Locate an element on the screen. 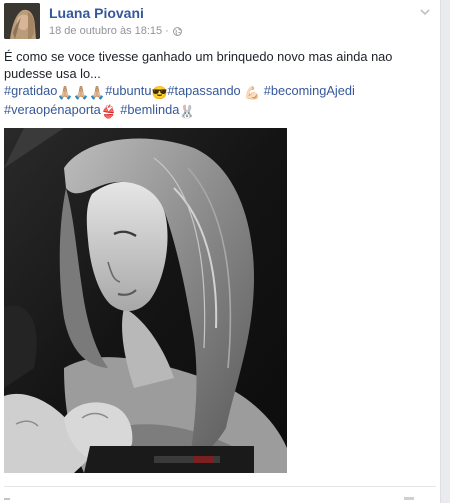 The width and height of the screenshot is (450, 503). sunglasses-emoji: 😎 is located at coordinates (159, 92).